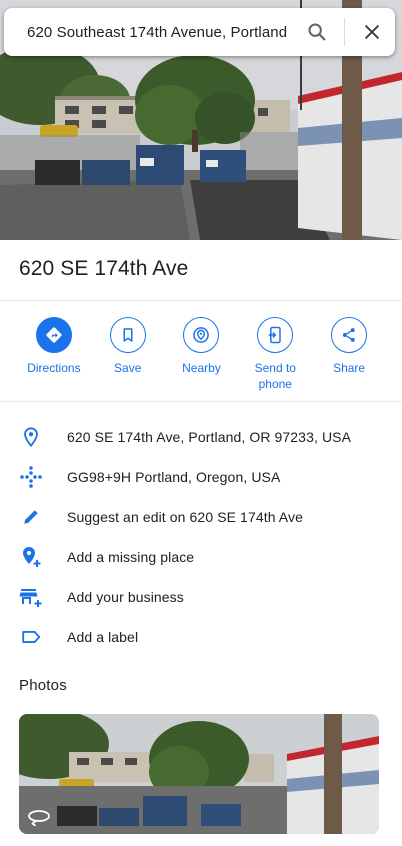 The height and width of the screenshot is (846, 402). What do you see at coordinates (275, 354) in the screenshot?
I see `send-to-phone-button: Send to phone` at bounding box center [275, 354].